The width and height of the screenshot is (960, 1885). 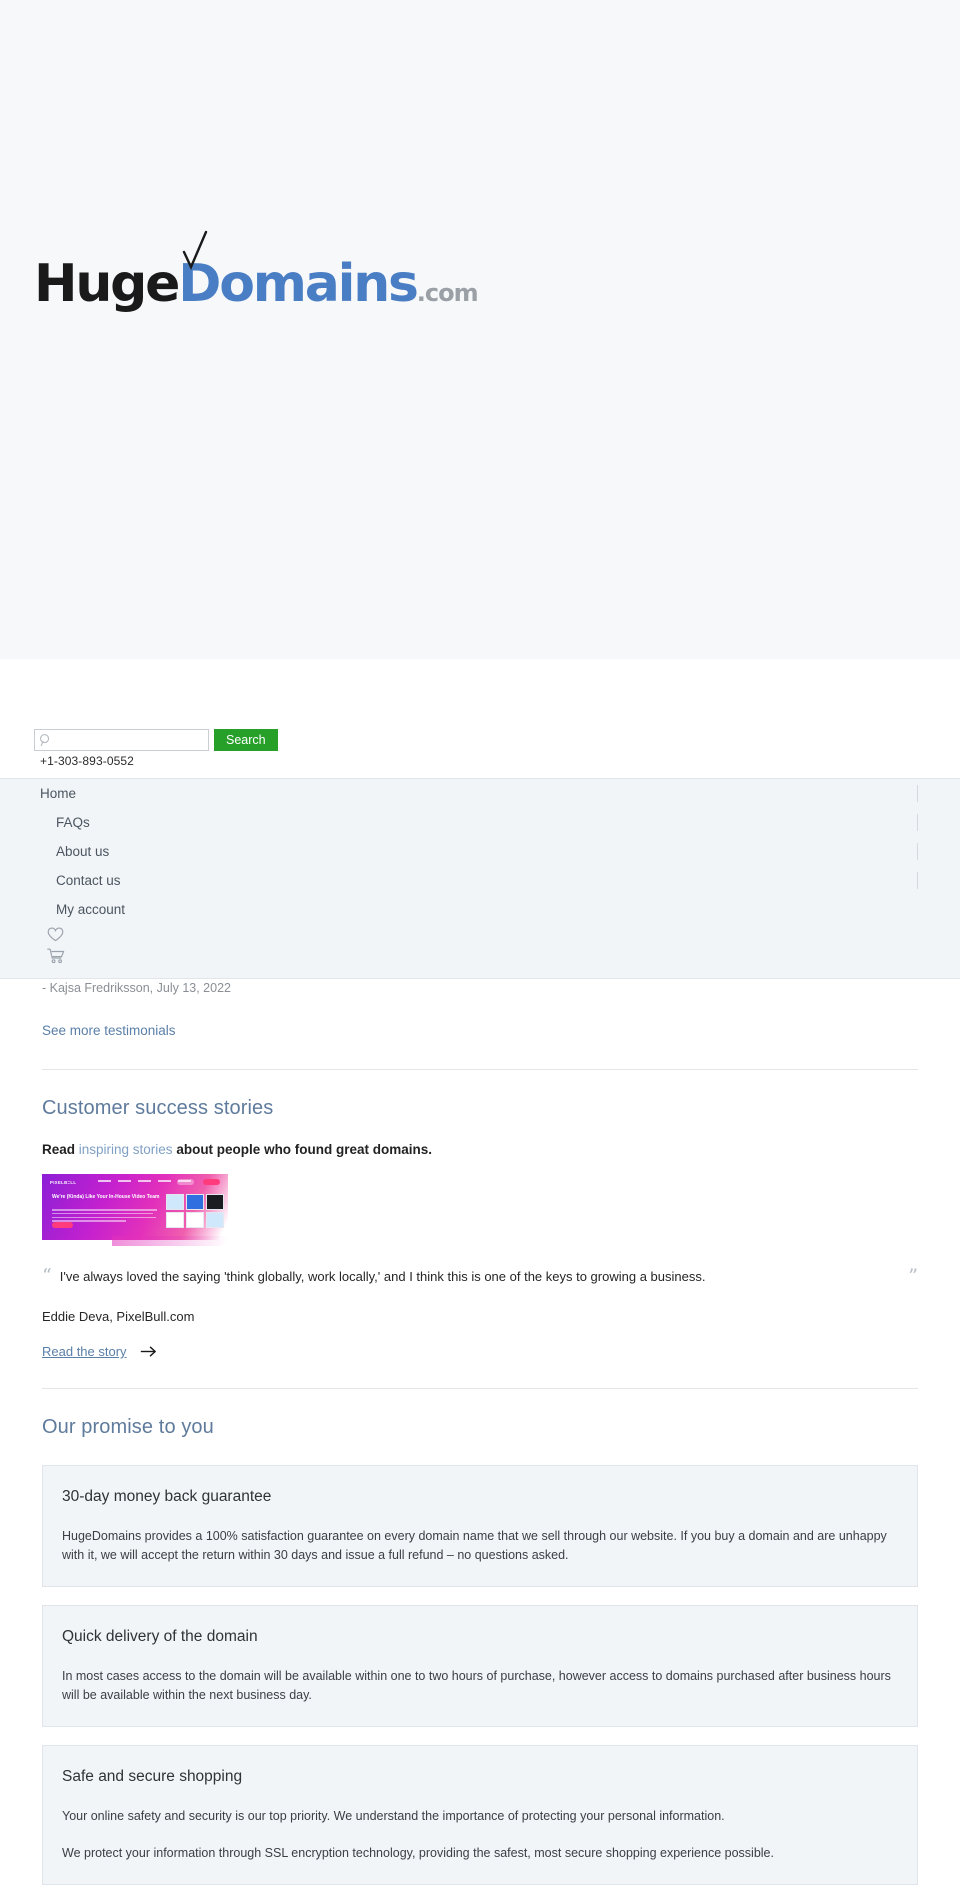 I want to click on search-button: Search, so click(x=246, y=740).